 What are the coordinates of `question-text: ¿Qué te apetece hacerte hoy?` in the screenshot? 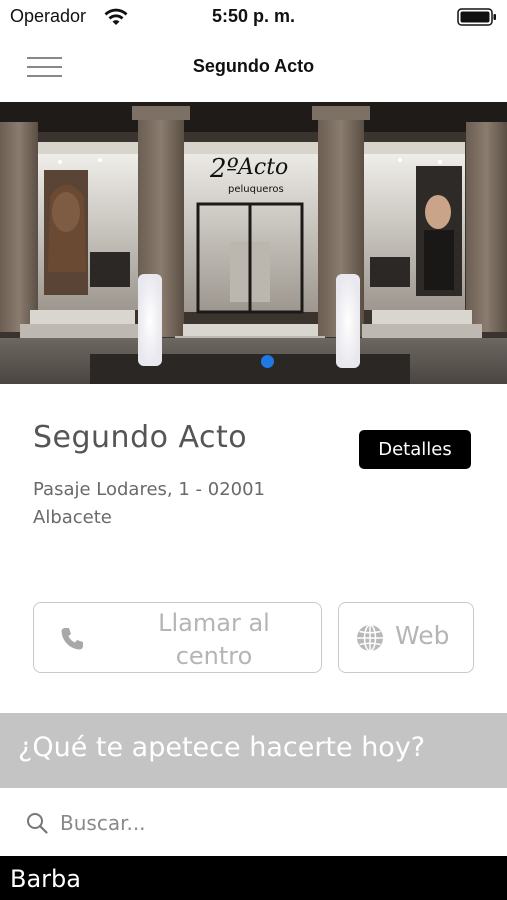 It's located at (222, 747).